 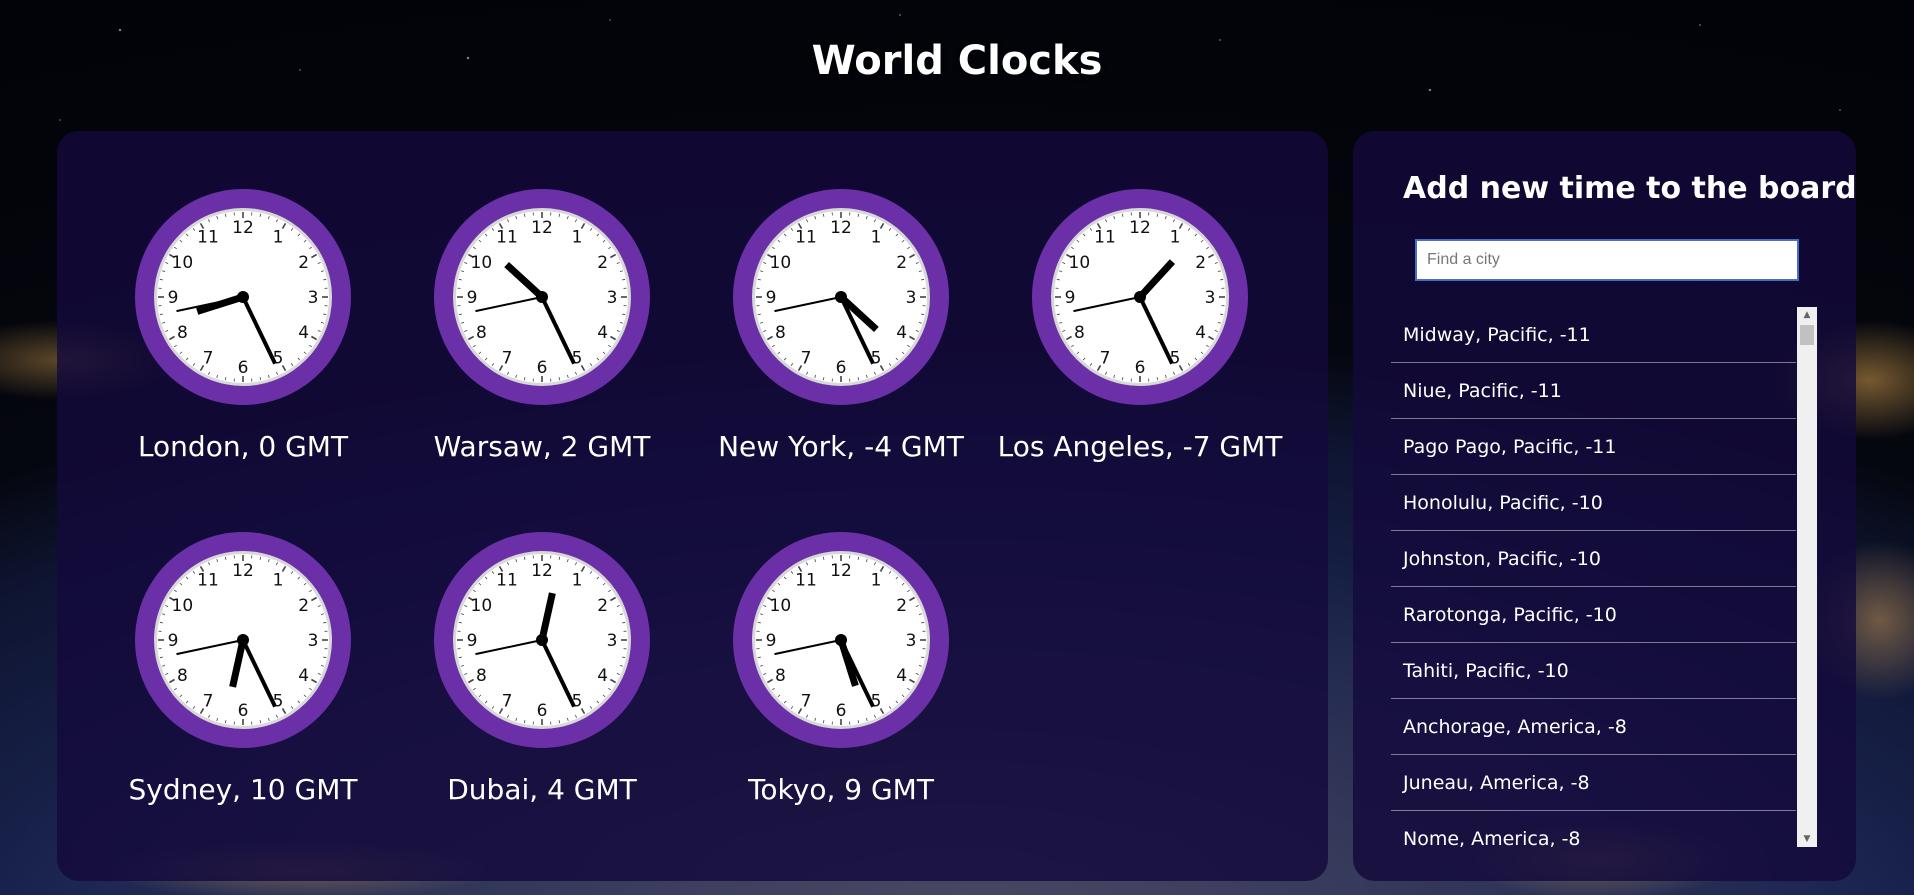 What do you see at coordinates (1593, 447) in the screenshot?
I see `city-list-item: Pago Pago, Pacific, -11` at bounding box center [1593, 447].